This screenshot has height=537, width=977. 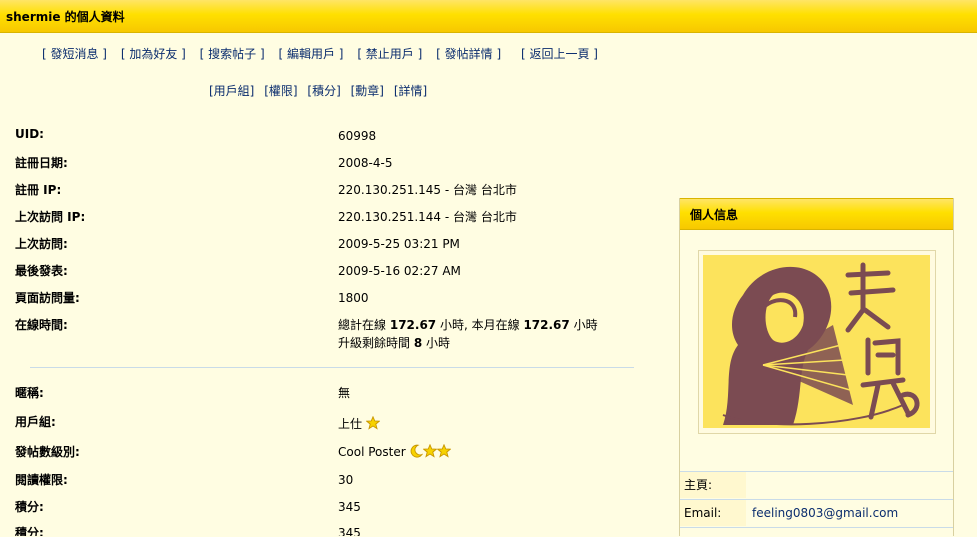 I want to click on profile-row-post-level: 發帖數級別: Cool Poster, so click(x=335, y=453).